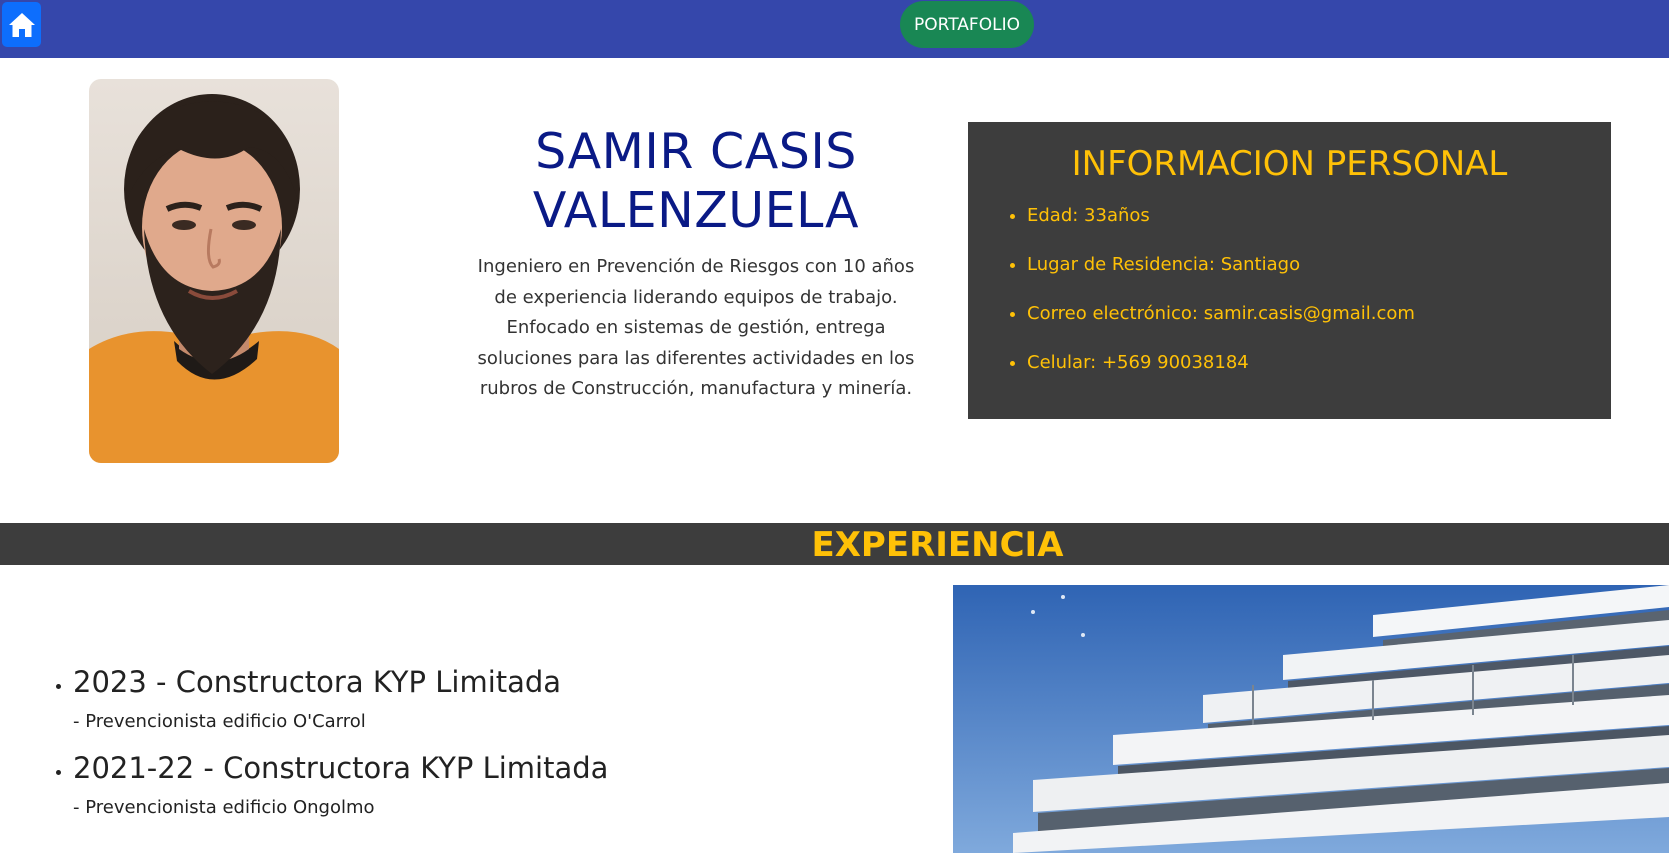 Image resolution: width=1669 pixels, height=853 pixels. I want to click on experience-header: EXPERIENCIA, so click(834, 544).